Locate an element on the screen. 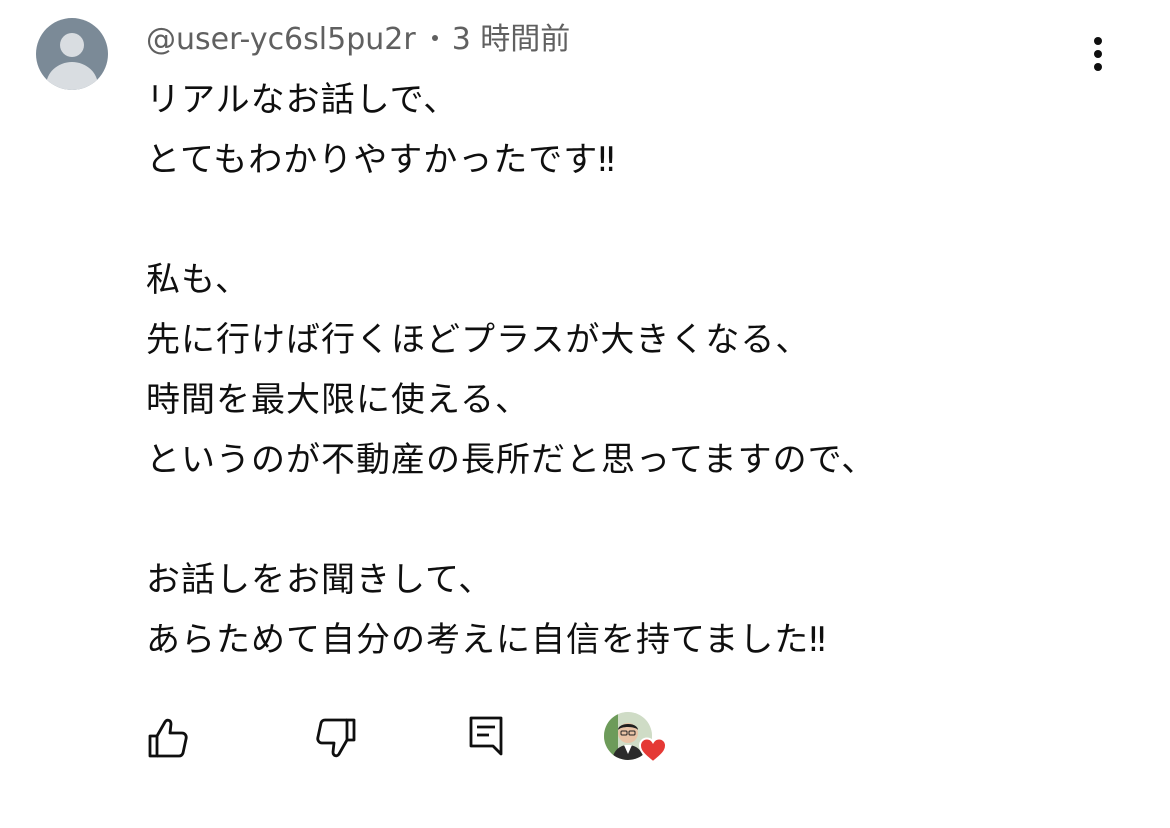 The height and width of the screenshot is (828, 1170). reply-comment-icon is located at coordinates (486, 736).